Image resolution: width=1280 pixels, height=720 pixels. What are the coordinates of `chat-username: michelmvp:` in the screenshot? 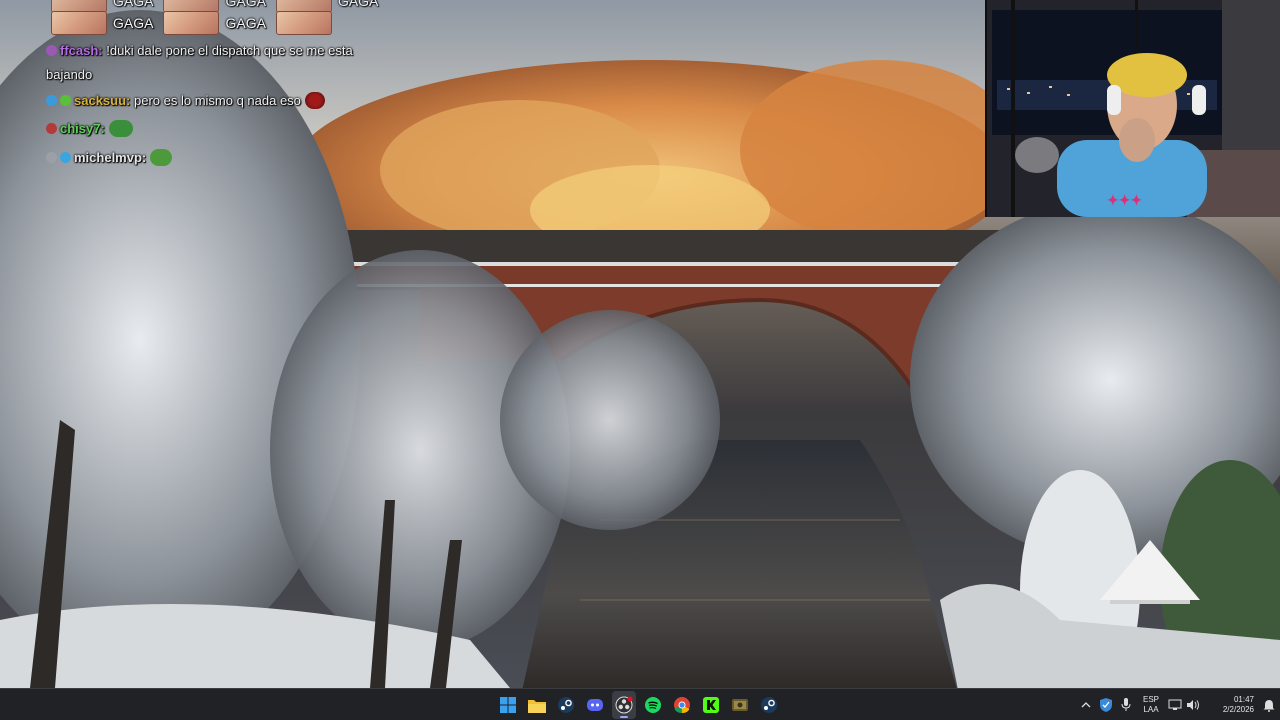 It's located at (110, 157).